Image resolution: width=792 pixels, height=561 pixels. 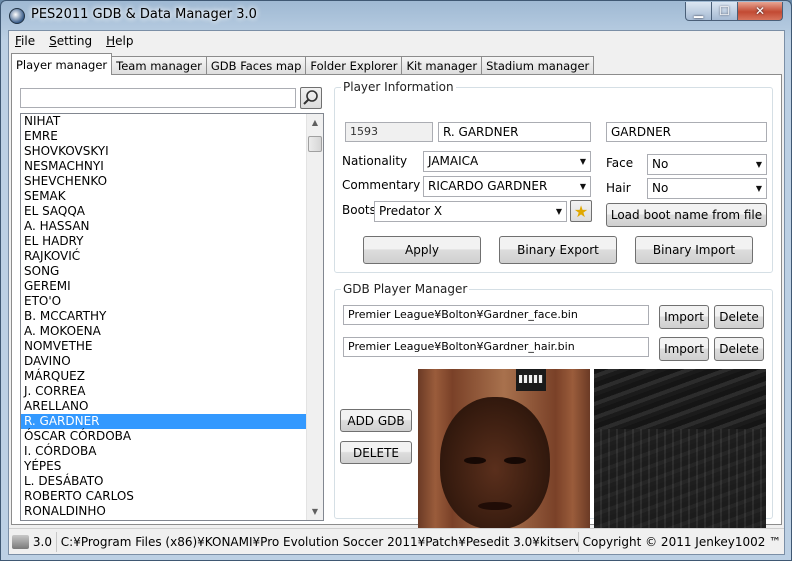 What do you see at coordinates (707, 164) in the screenshot?
I see `face-select: No ▼` at bounding box center [707, 164].